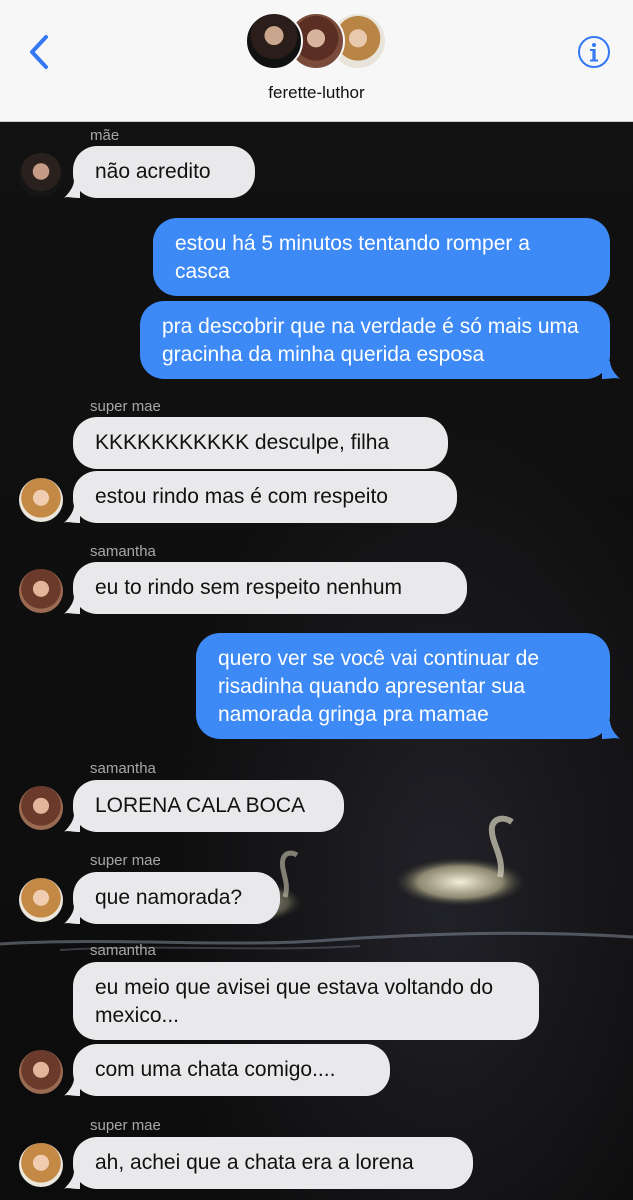 This screenshot has width=633, height=1200. What do you see at coordinates (164, 172) in the screenshot?
I see `message-bubble: não acredito` at bounding box center [164, 172].